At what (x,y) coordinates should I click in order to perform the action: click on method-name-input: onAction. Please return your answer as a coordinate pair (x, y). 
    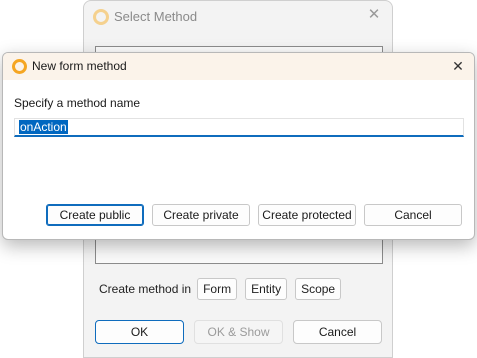
    Looking at the image, I should click on (239, 127).